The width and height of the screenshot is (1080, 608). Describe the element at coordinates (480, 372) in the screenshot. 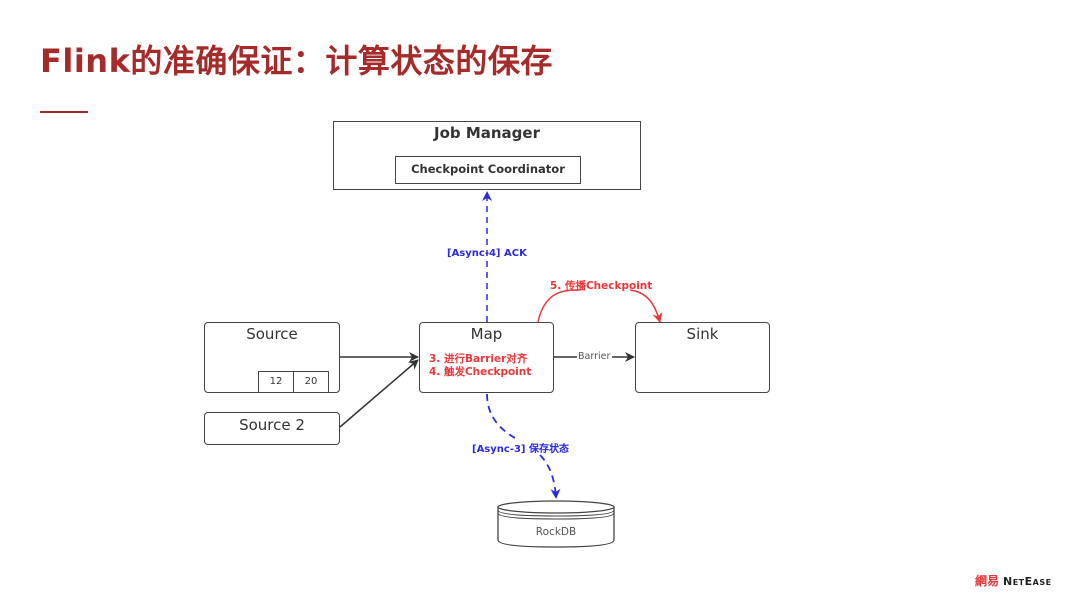

I see `map-step-4: 4. 触发Checkpoint` at that location.